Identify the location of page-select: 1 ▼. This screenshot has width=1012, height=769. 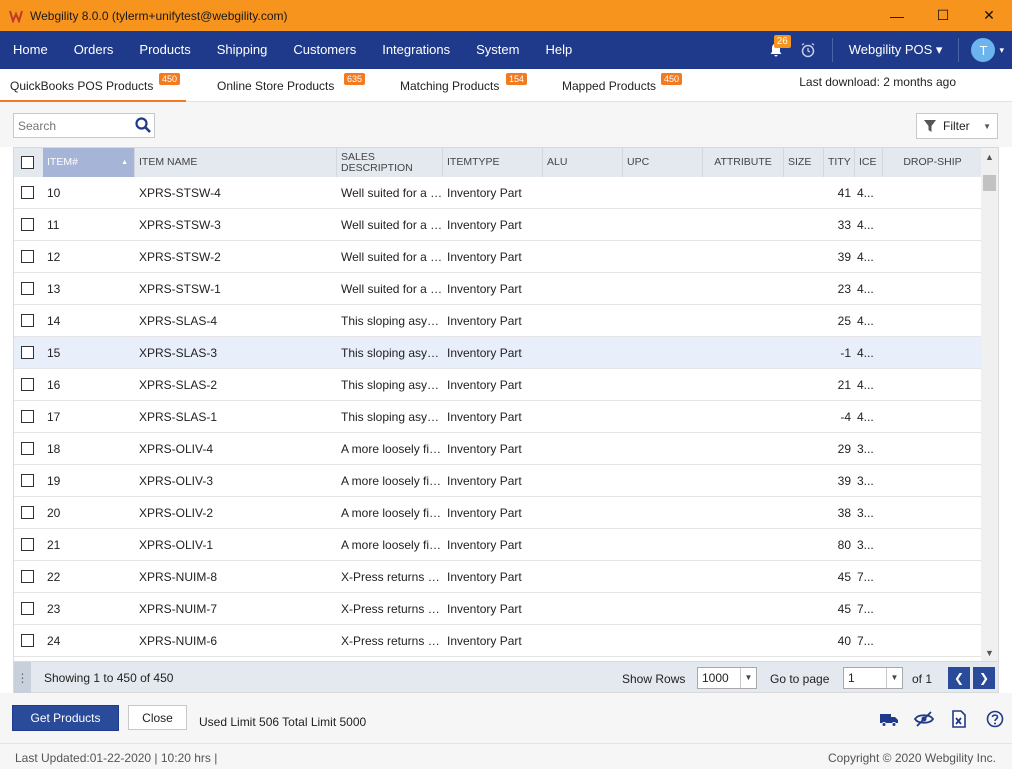
(873, 678).